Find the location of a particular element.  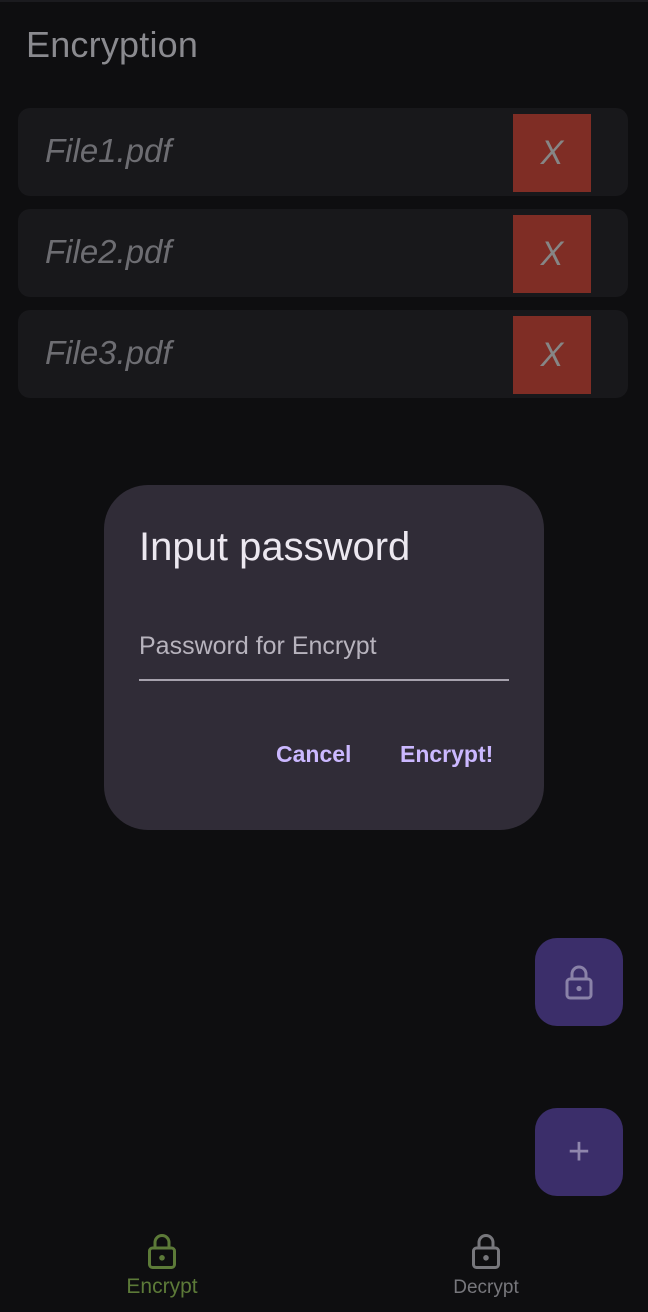

nav-item-decrypt: Decrypt is located at coordinates (486, 1265).